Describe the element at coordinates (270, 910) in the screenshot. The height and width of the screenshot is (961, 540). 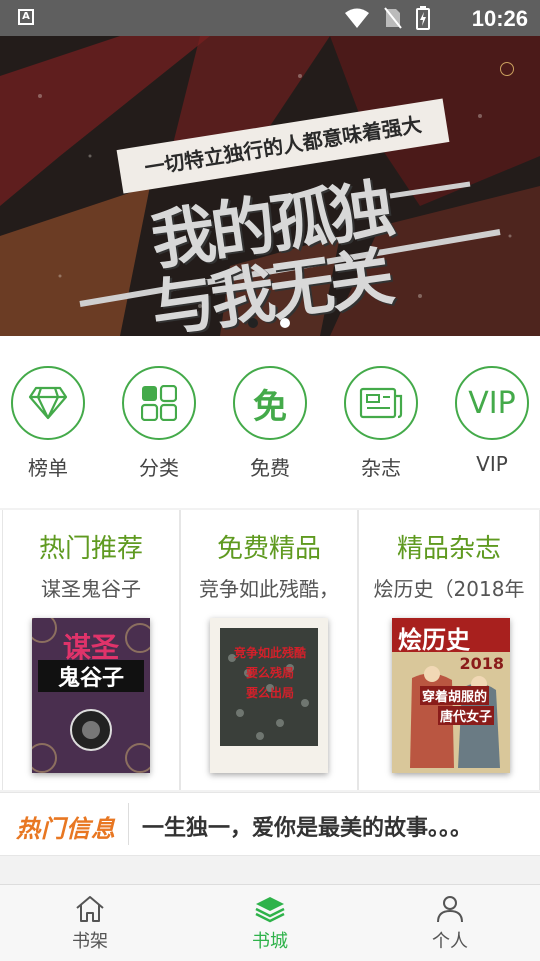
I see `layers-icon` at that location.